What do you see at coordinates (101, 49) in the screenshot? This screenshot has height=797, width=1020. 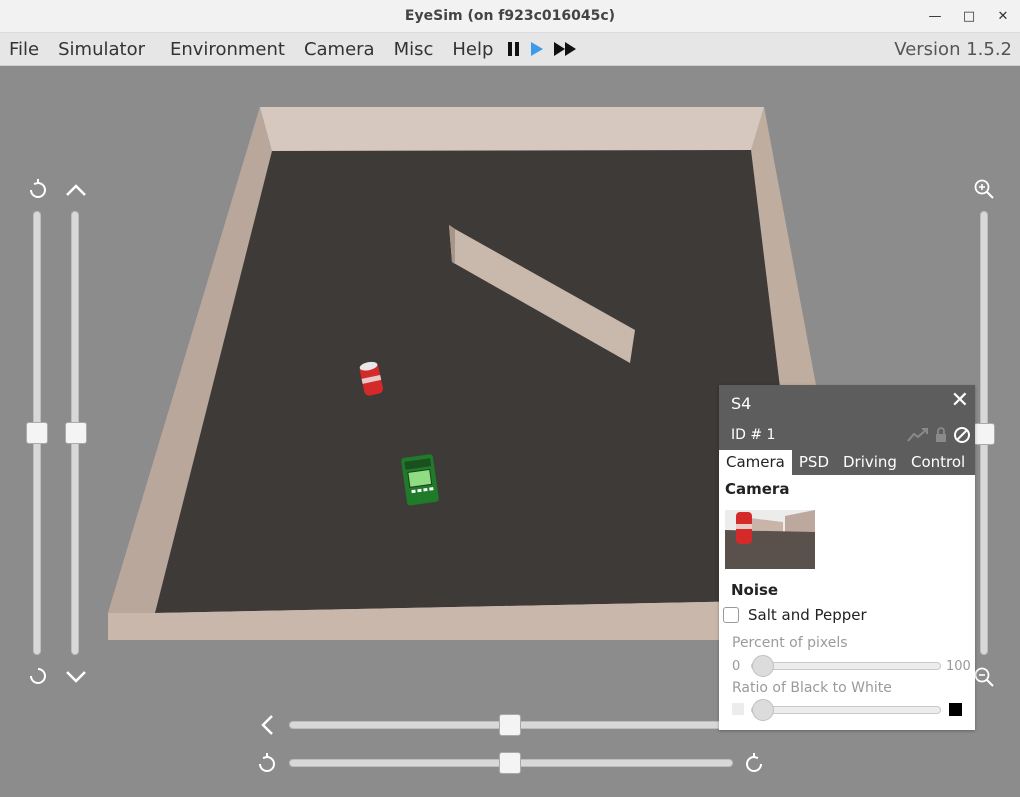 I see `menu-simulator: Simulator` at bounding box center [101, 49].